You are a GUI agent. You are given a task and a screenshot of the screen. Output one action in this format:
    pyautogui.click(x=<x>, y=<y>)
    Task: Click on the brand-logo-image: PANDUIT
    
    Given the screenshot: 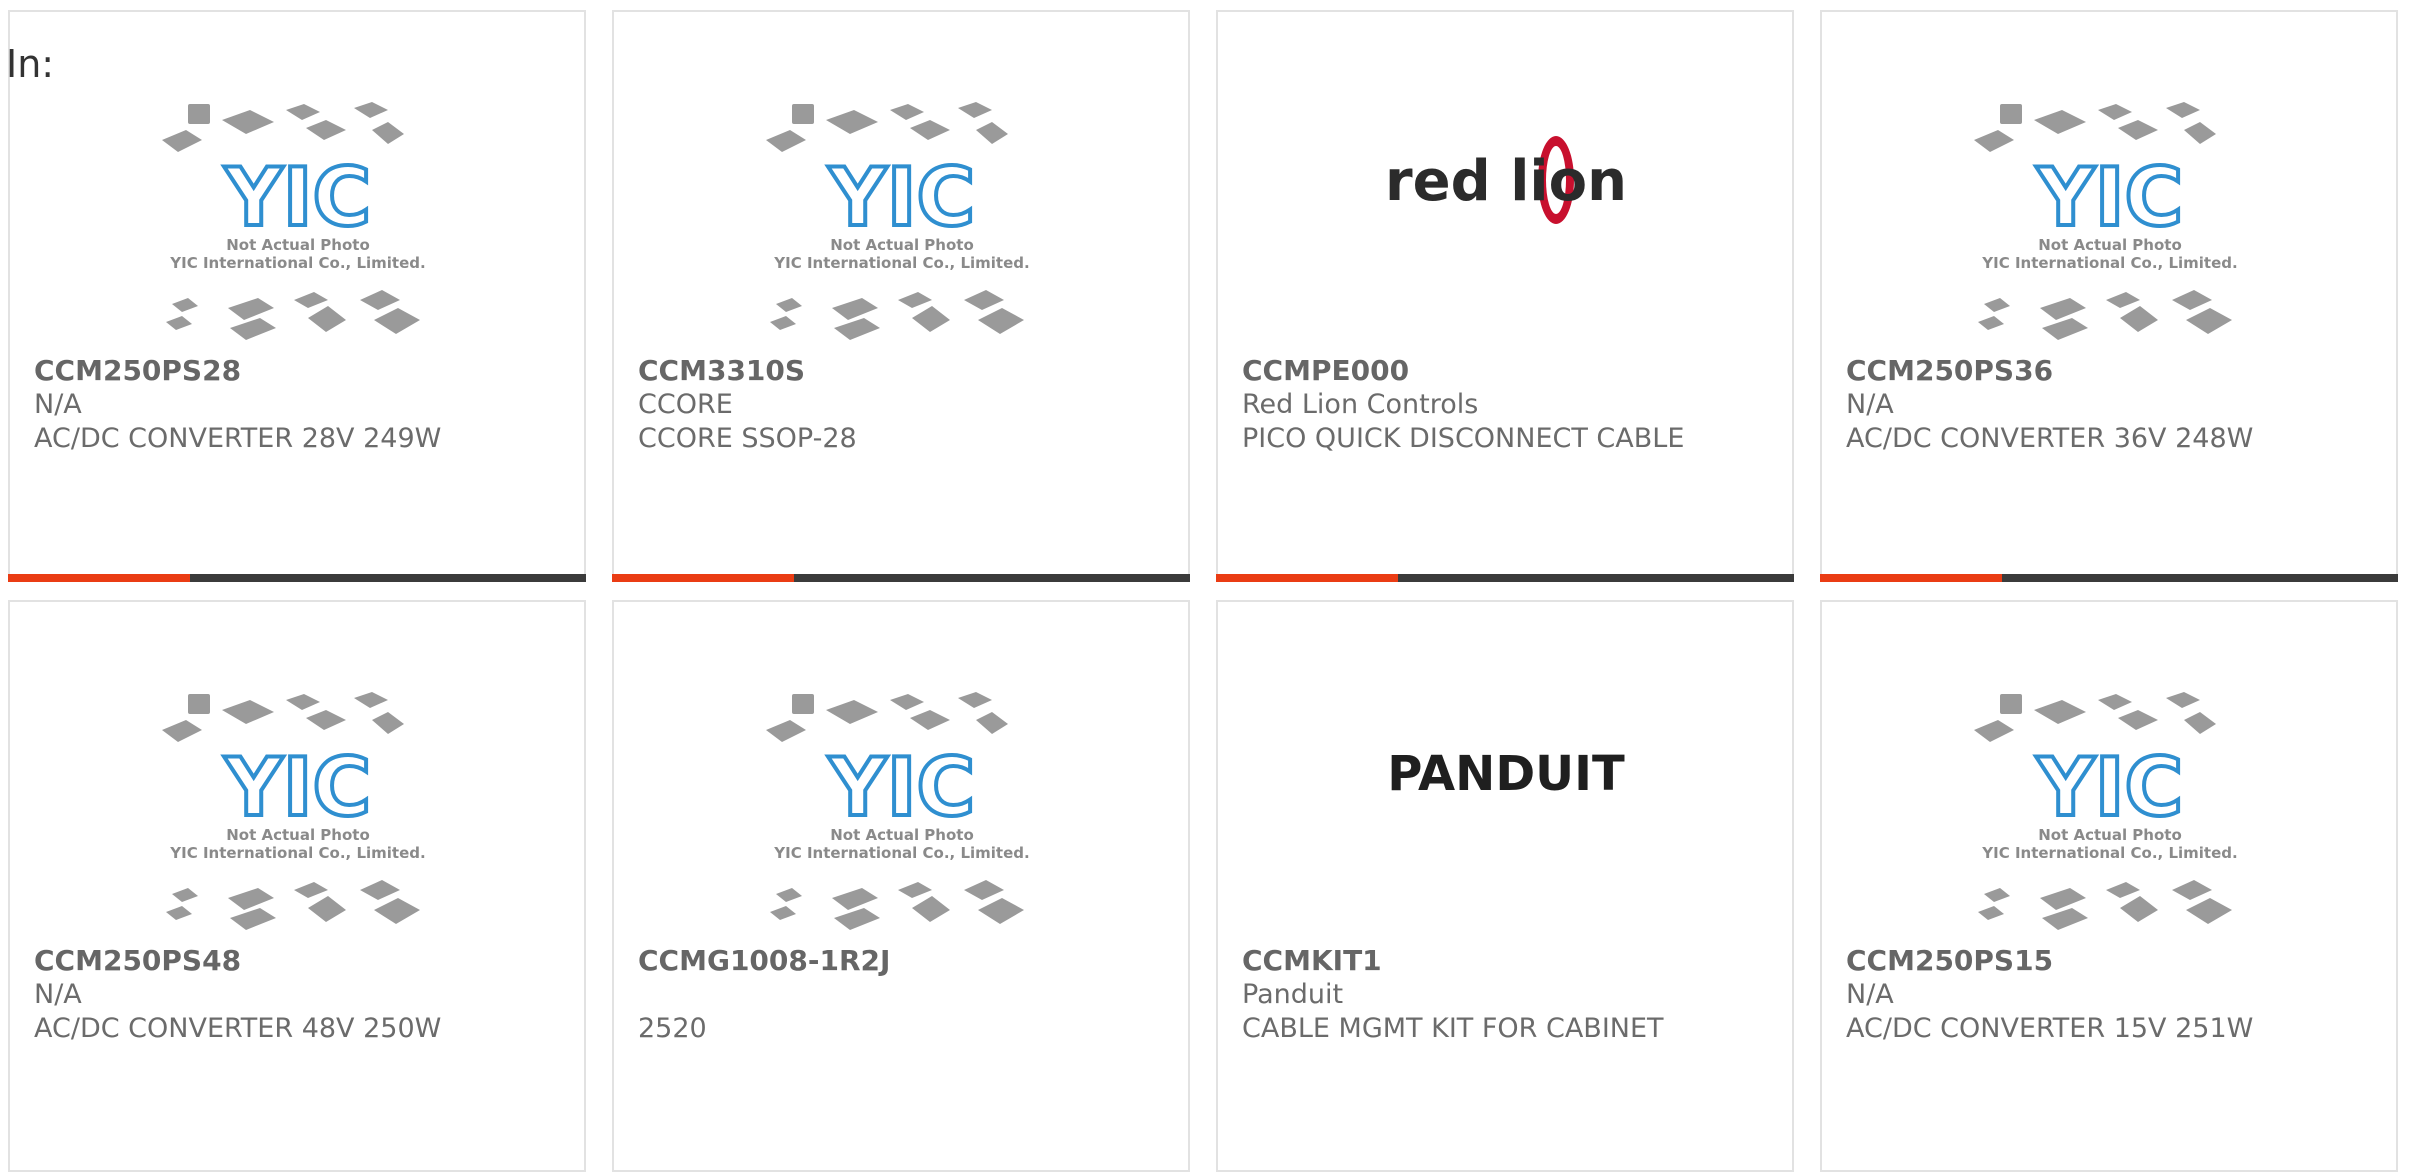 What is the action you would take?
    pyautogui.click(x=1506, y=818)
    